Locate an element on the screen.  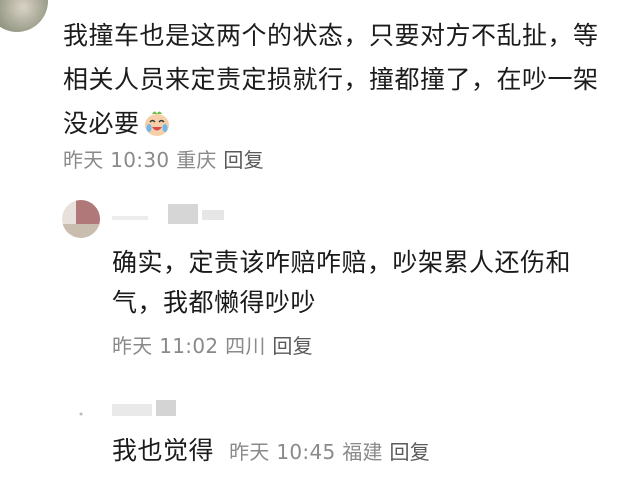
reply-meta: 昨天 10:45 福建 回复 is located at coordinates (329, 452).